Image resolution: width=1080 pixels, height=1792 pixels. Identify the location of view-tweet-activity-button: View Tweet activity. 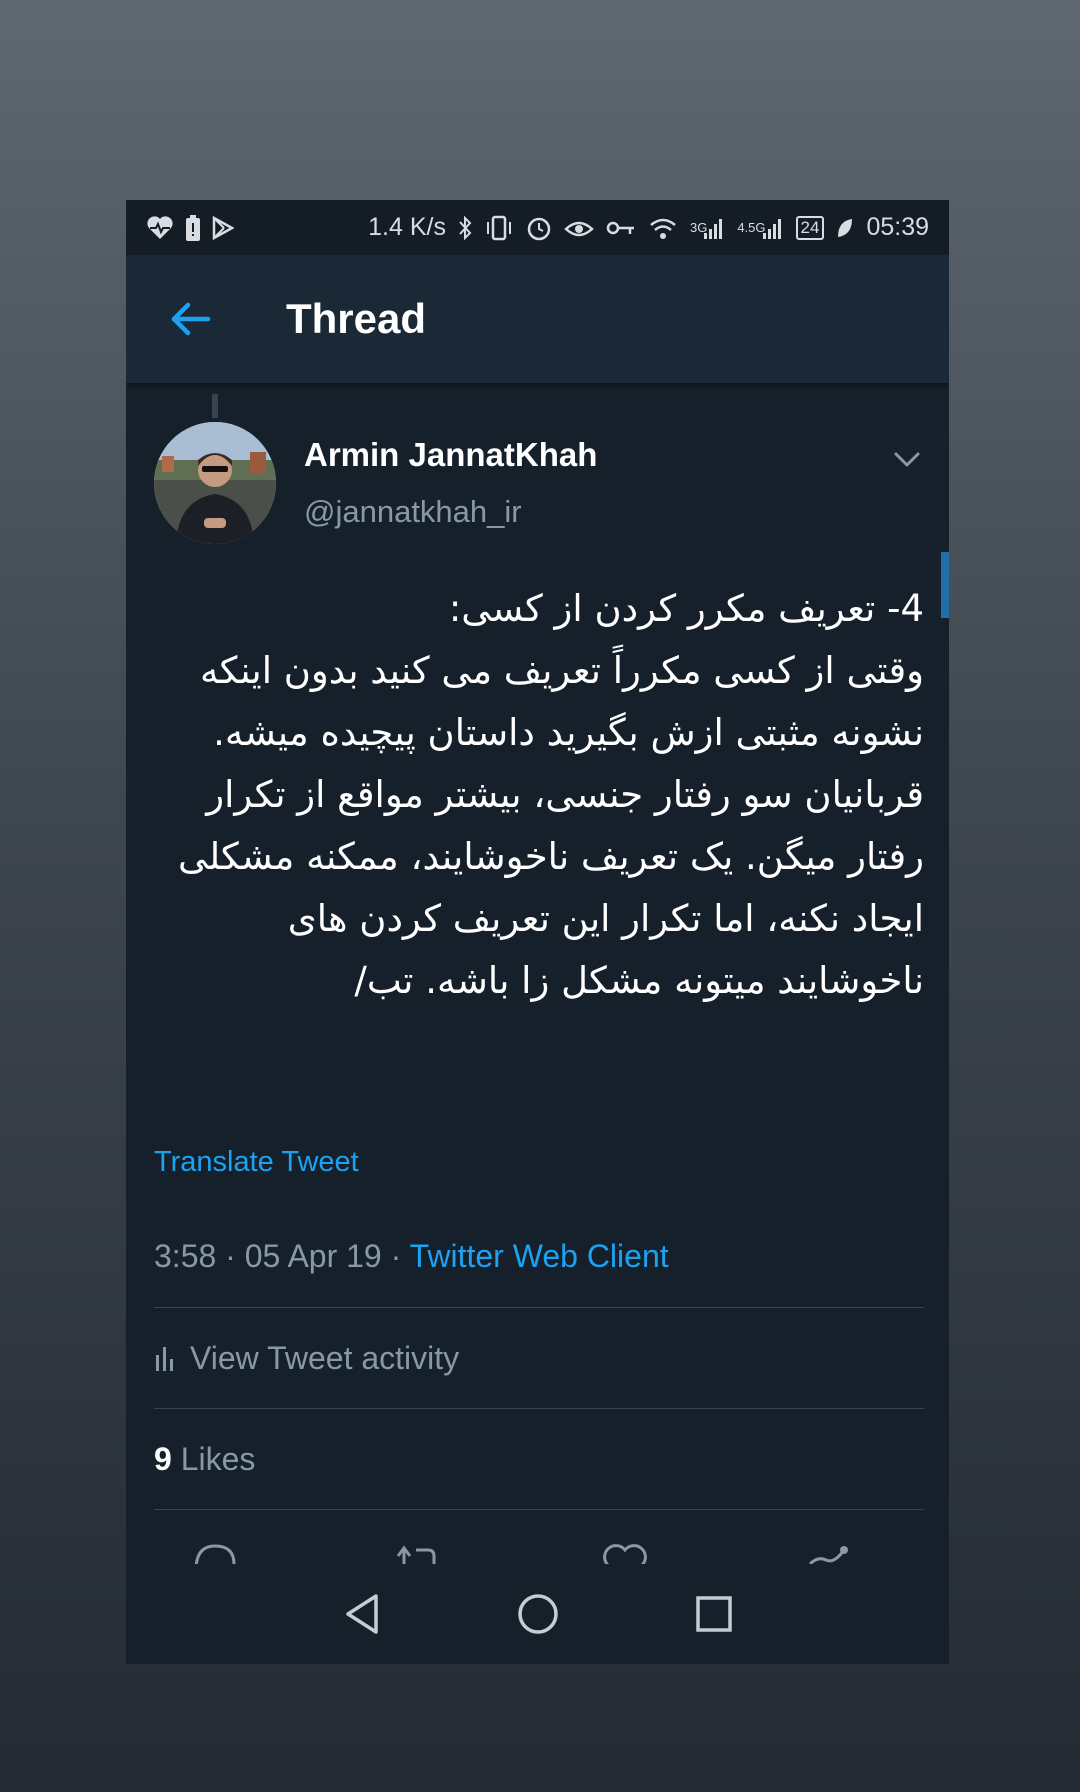
(306, 1358).